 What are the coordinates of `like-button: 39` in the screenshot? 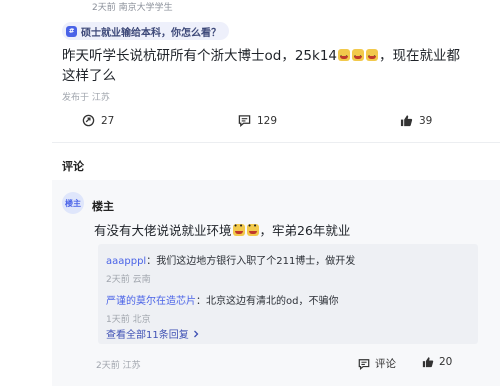 It's located at (416, 120).